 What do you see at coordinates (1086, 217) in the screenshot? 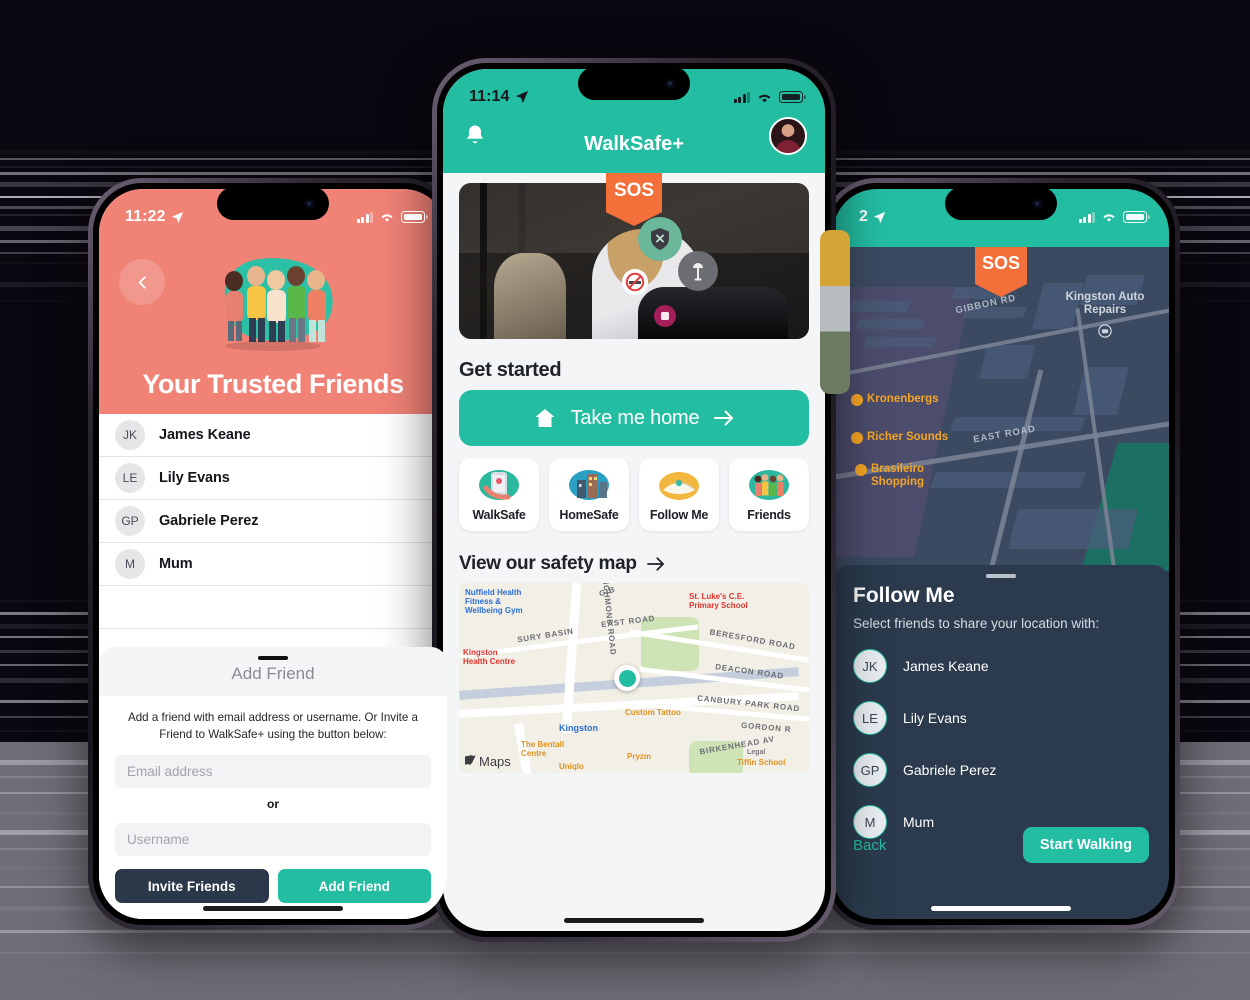
I see `cellular-bars-icon` at bounding box center [1086, 217].